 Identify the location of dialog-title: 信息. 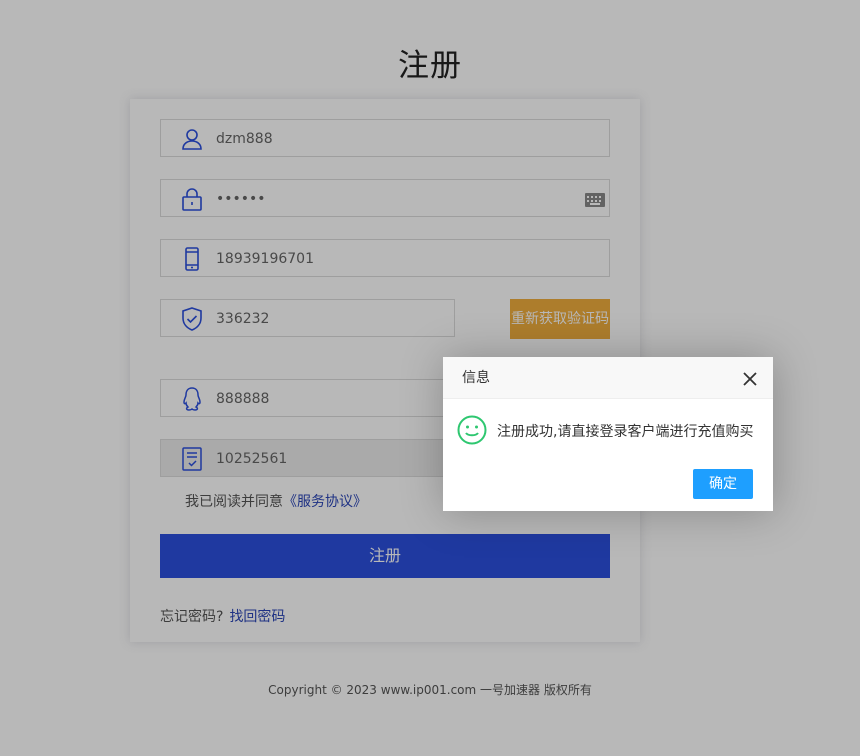
(476, 378).